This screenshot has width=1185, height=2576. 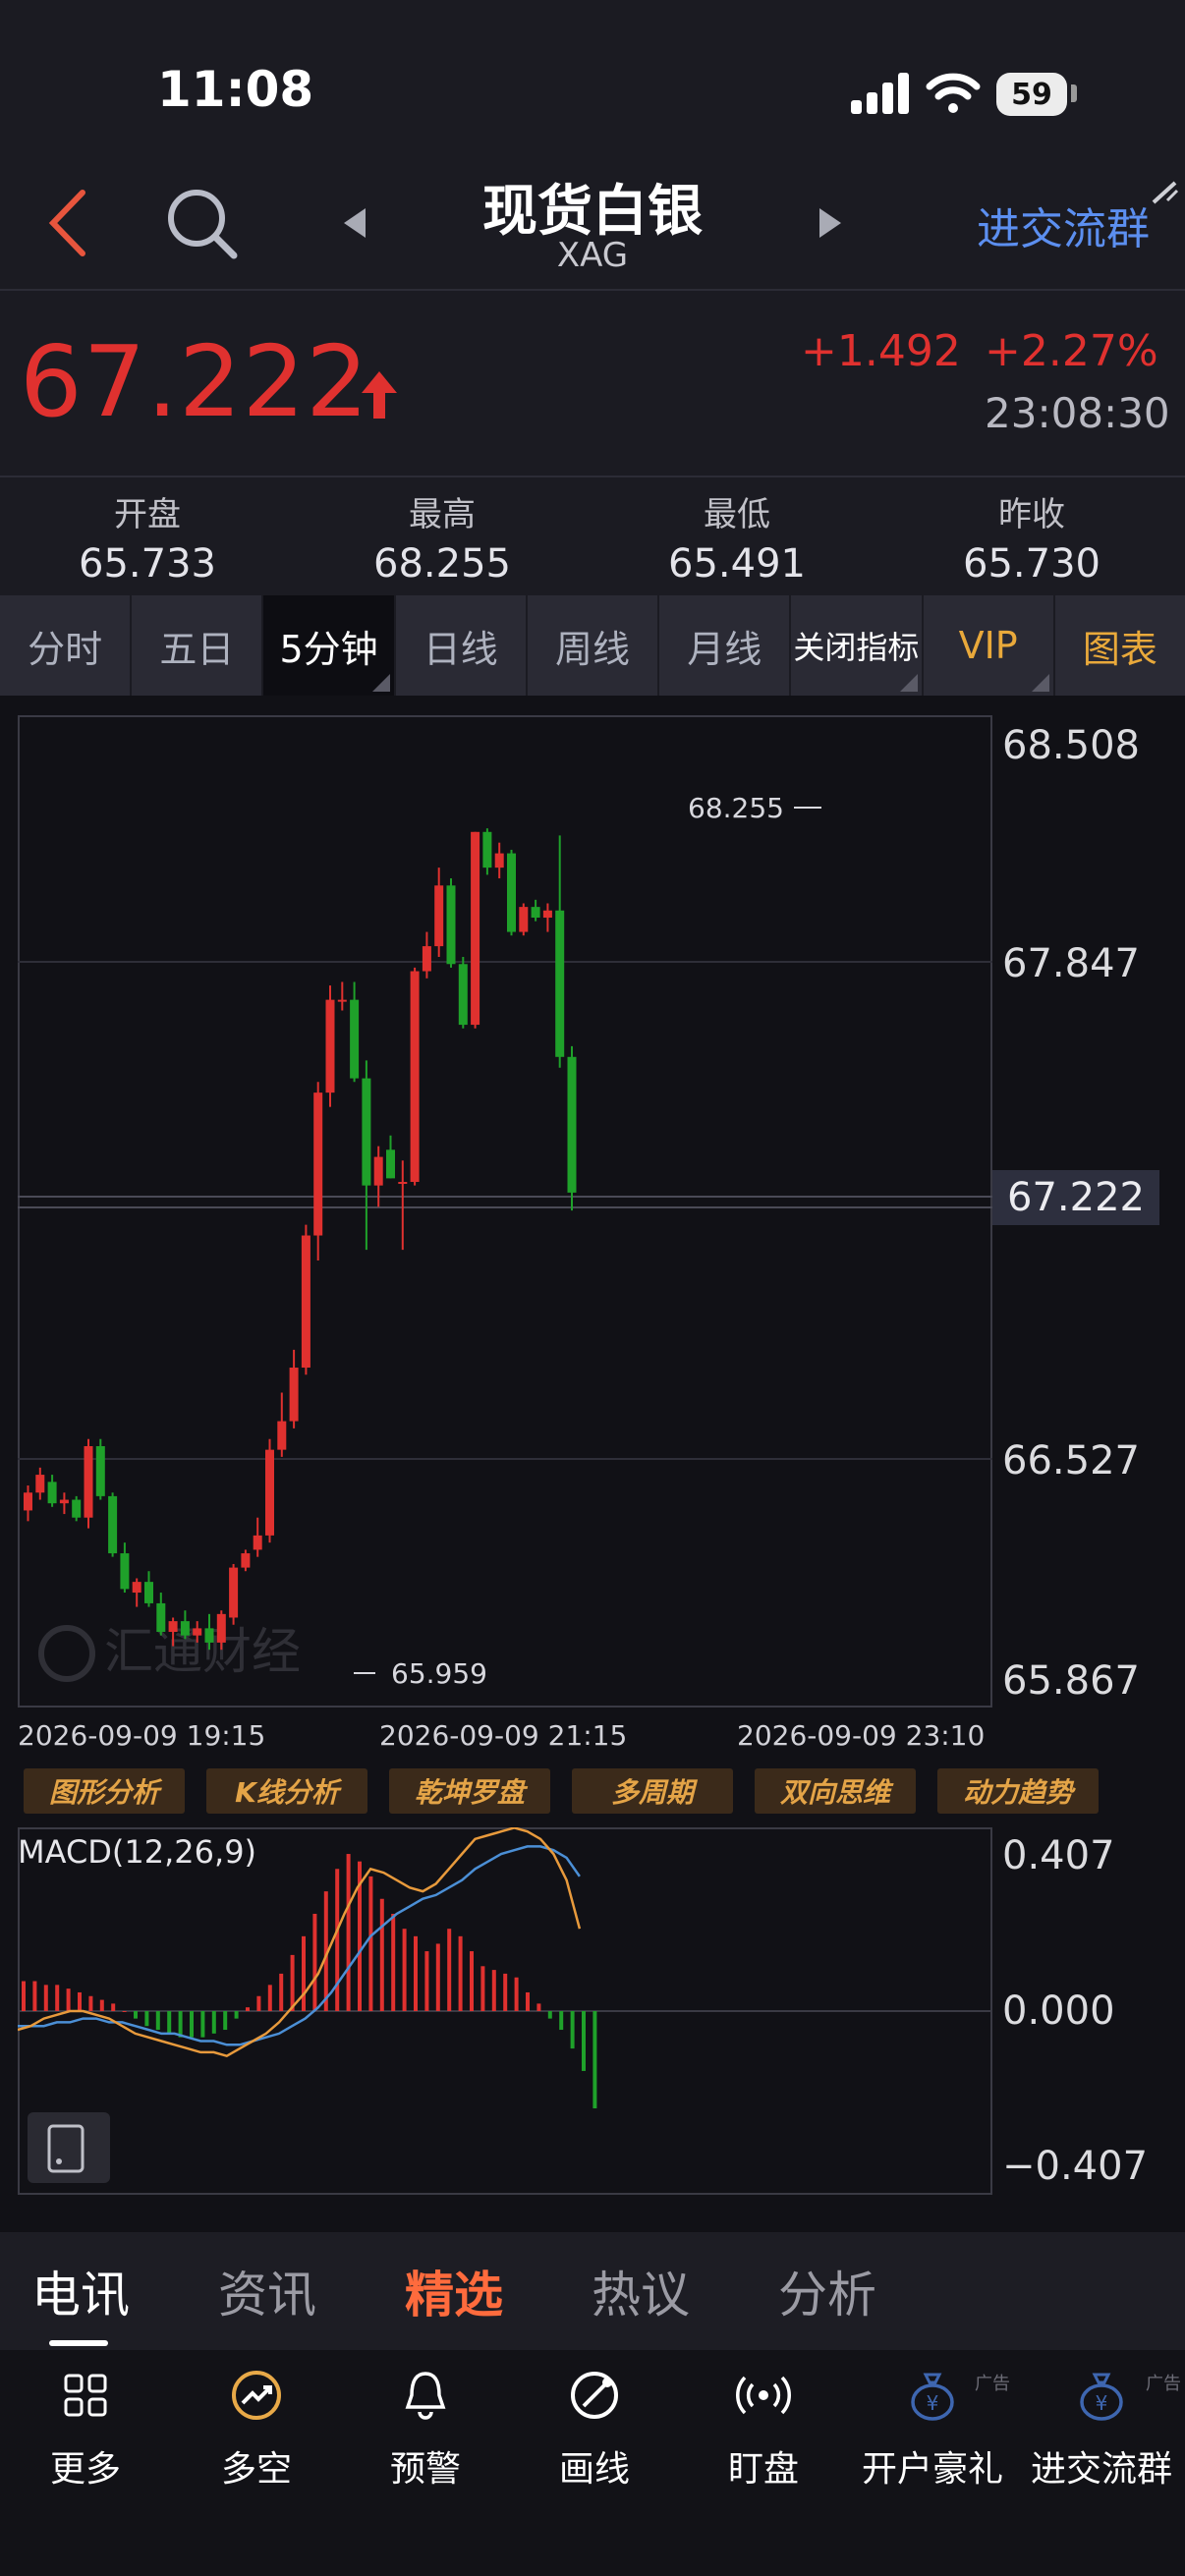 What do you see at coordinates (594, 2429) in the screenshot?
I see `toolbar-draw-line: 画线` at bounding box center [594, 2429].